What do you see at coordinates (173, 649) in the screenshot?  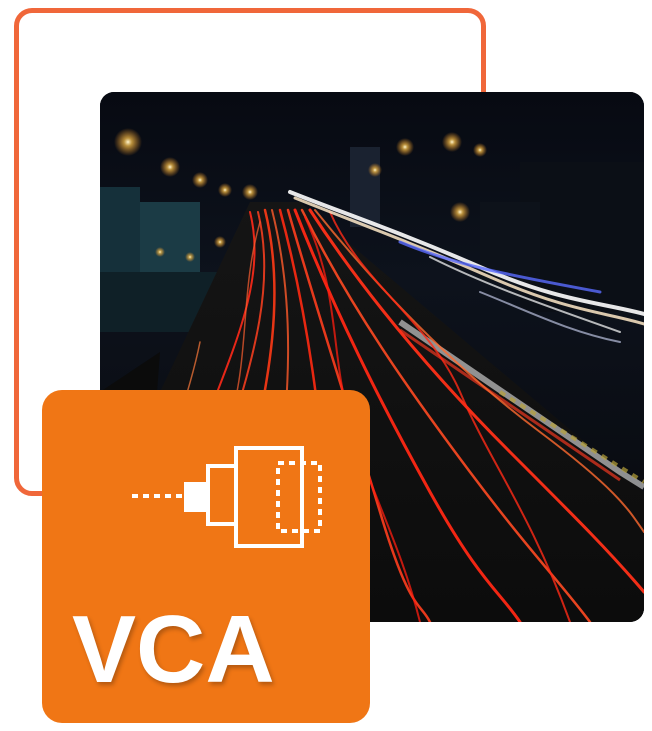 I see `vca-label: VCA` at bounding box center [173, 649].